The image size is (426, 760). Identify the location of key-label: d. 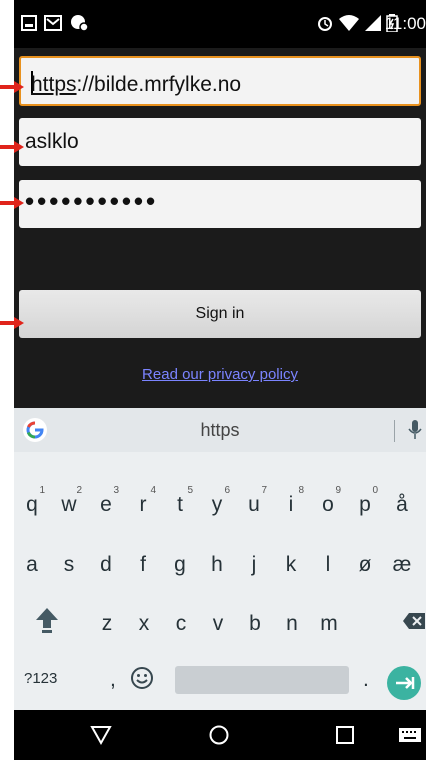
(106, 564).